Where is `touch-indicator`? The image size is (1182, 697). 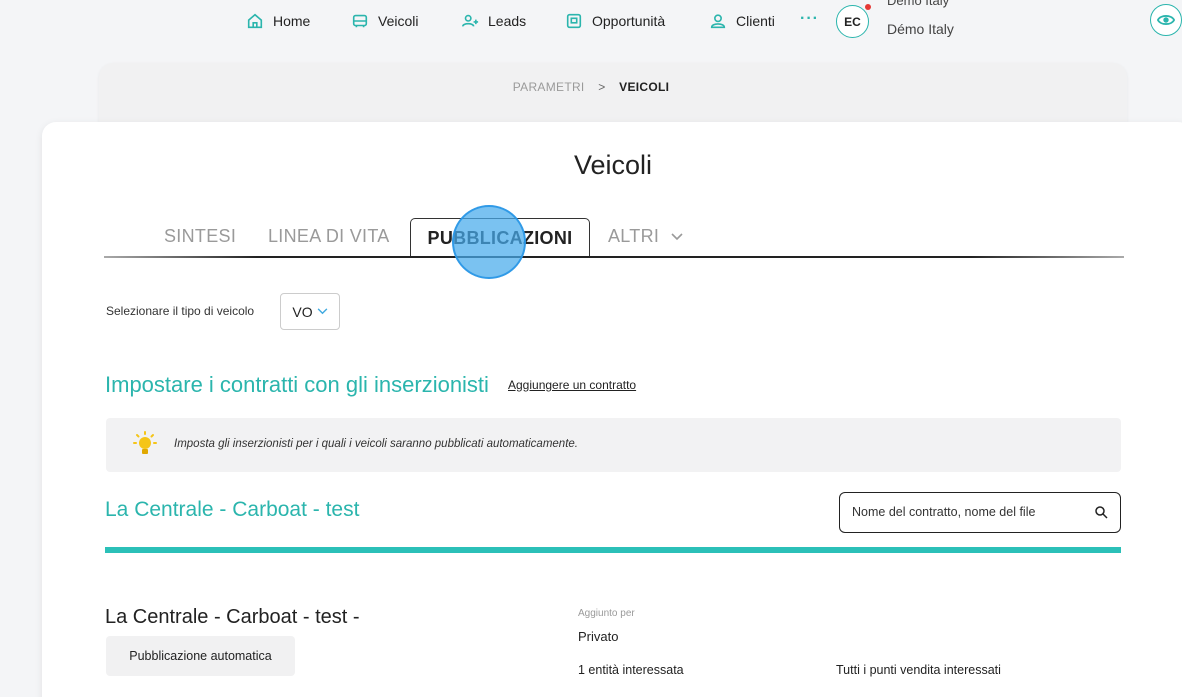
touch-indicator is located at coordinates (489, 242).